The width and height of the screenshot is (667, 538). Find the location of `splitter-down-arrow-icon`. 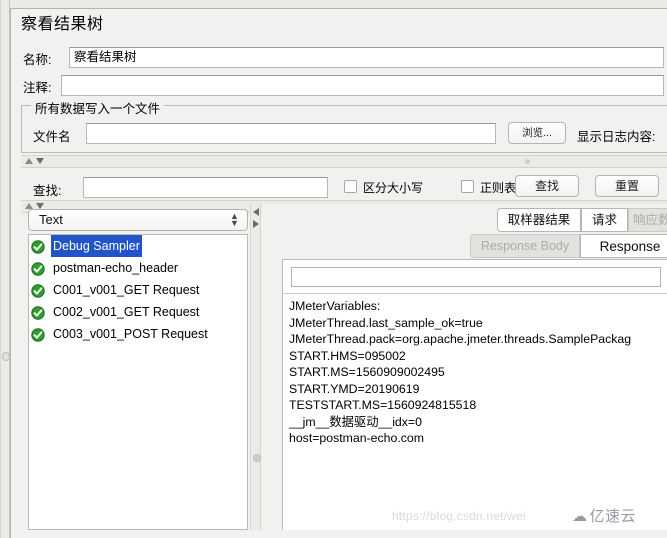

splitter-down-arrow-icon is located at coordinates (40, 161).